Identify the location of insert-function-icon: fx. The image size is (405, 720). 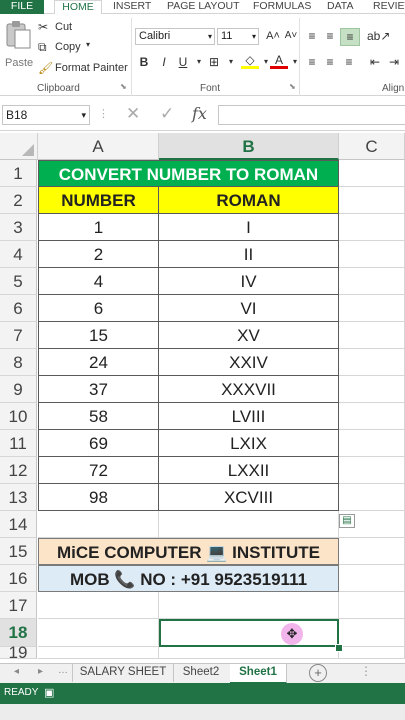
(199, 113).